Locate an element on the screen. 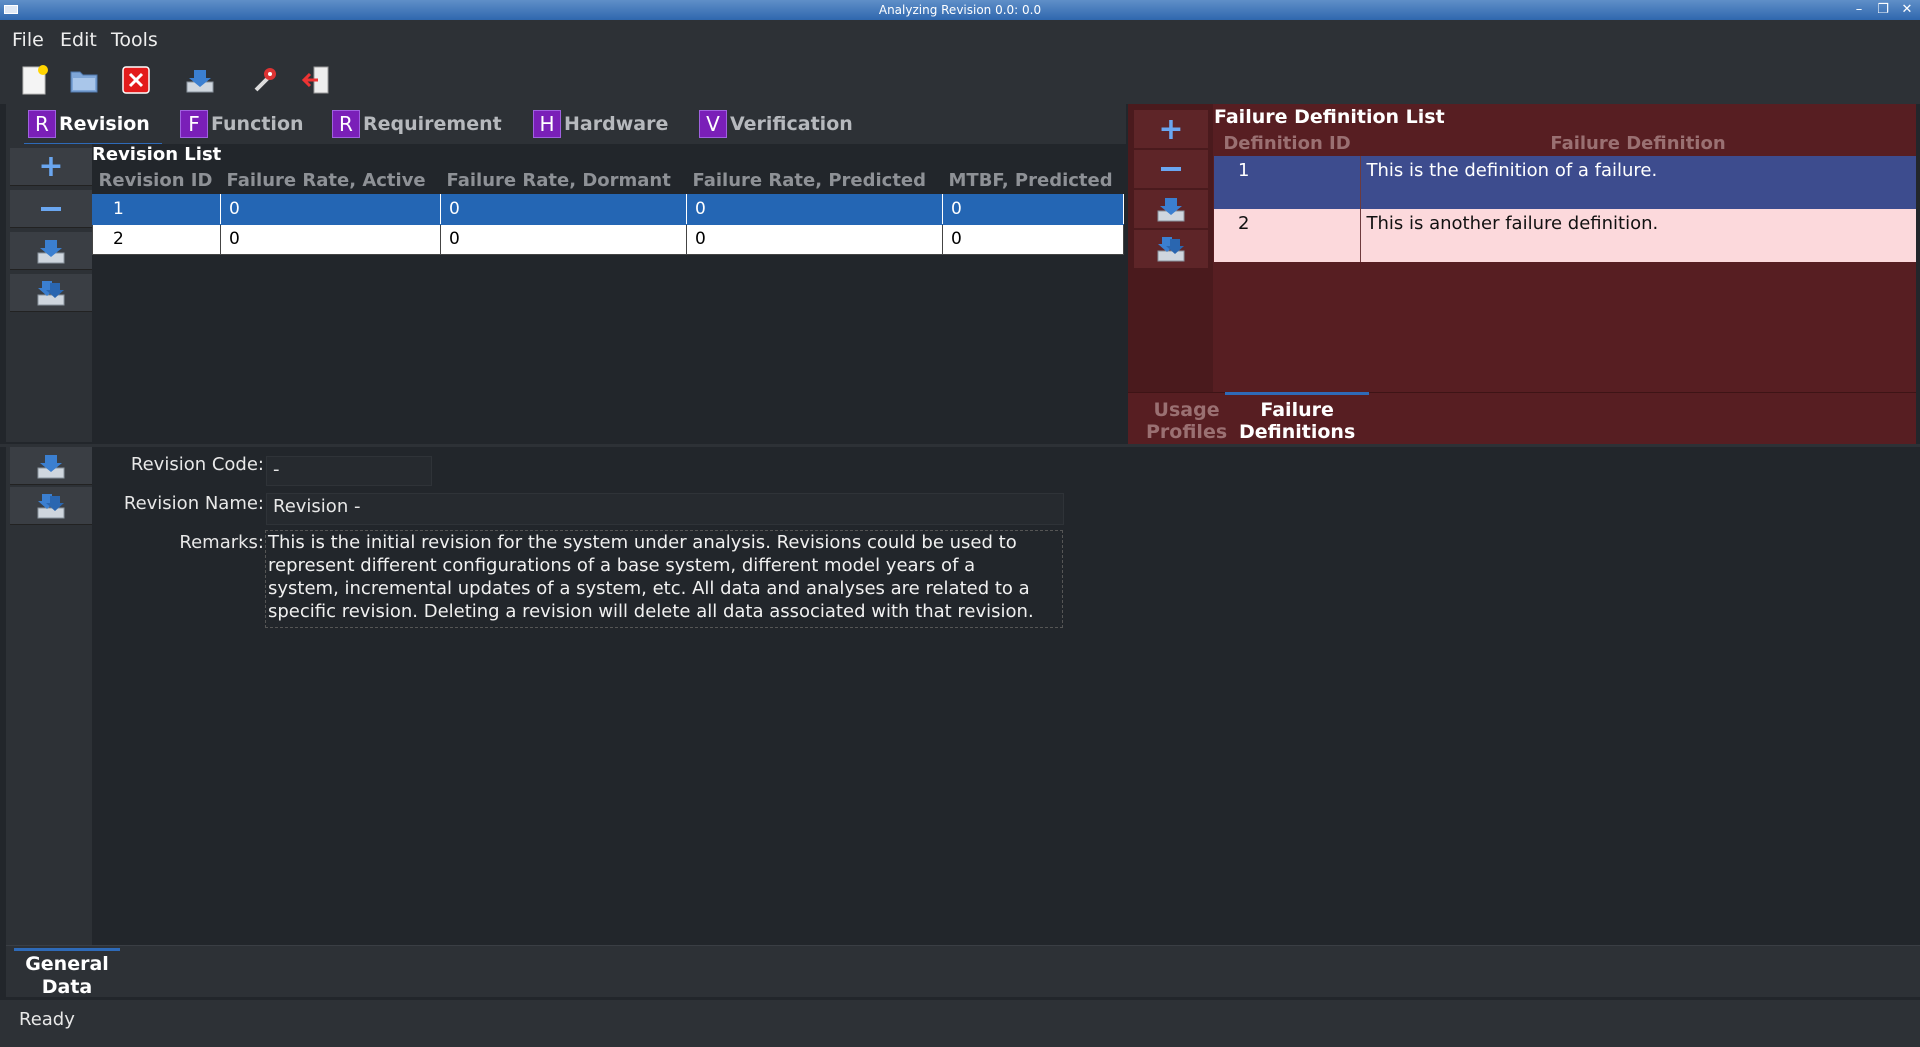  window-title: Analyzing Revision 0.0: 0.0 is located at coordinates (960, 10).